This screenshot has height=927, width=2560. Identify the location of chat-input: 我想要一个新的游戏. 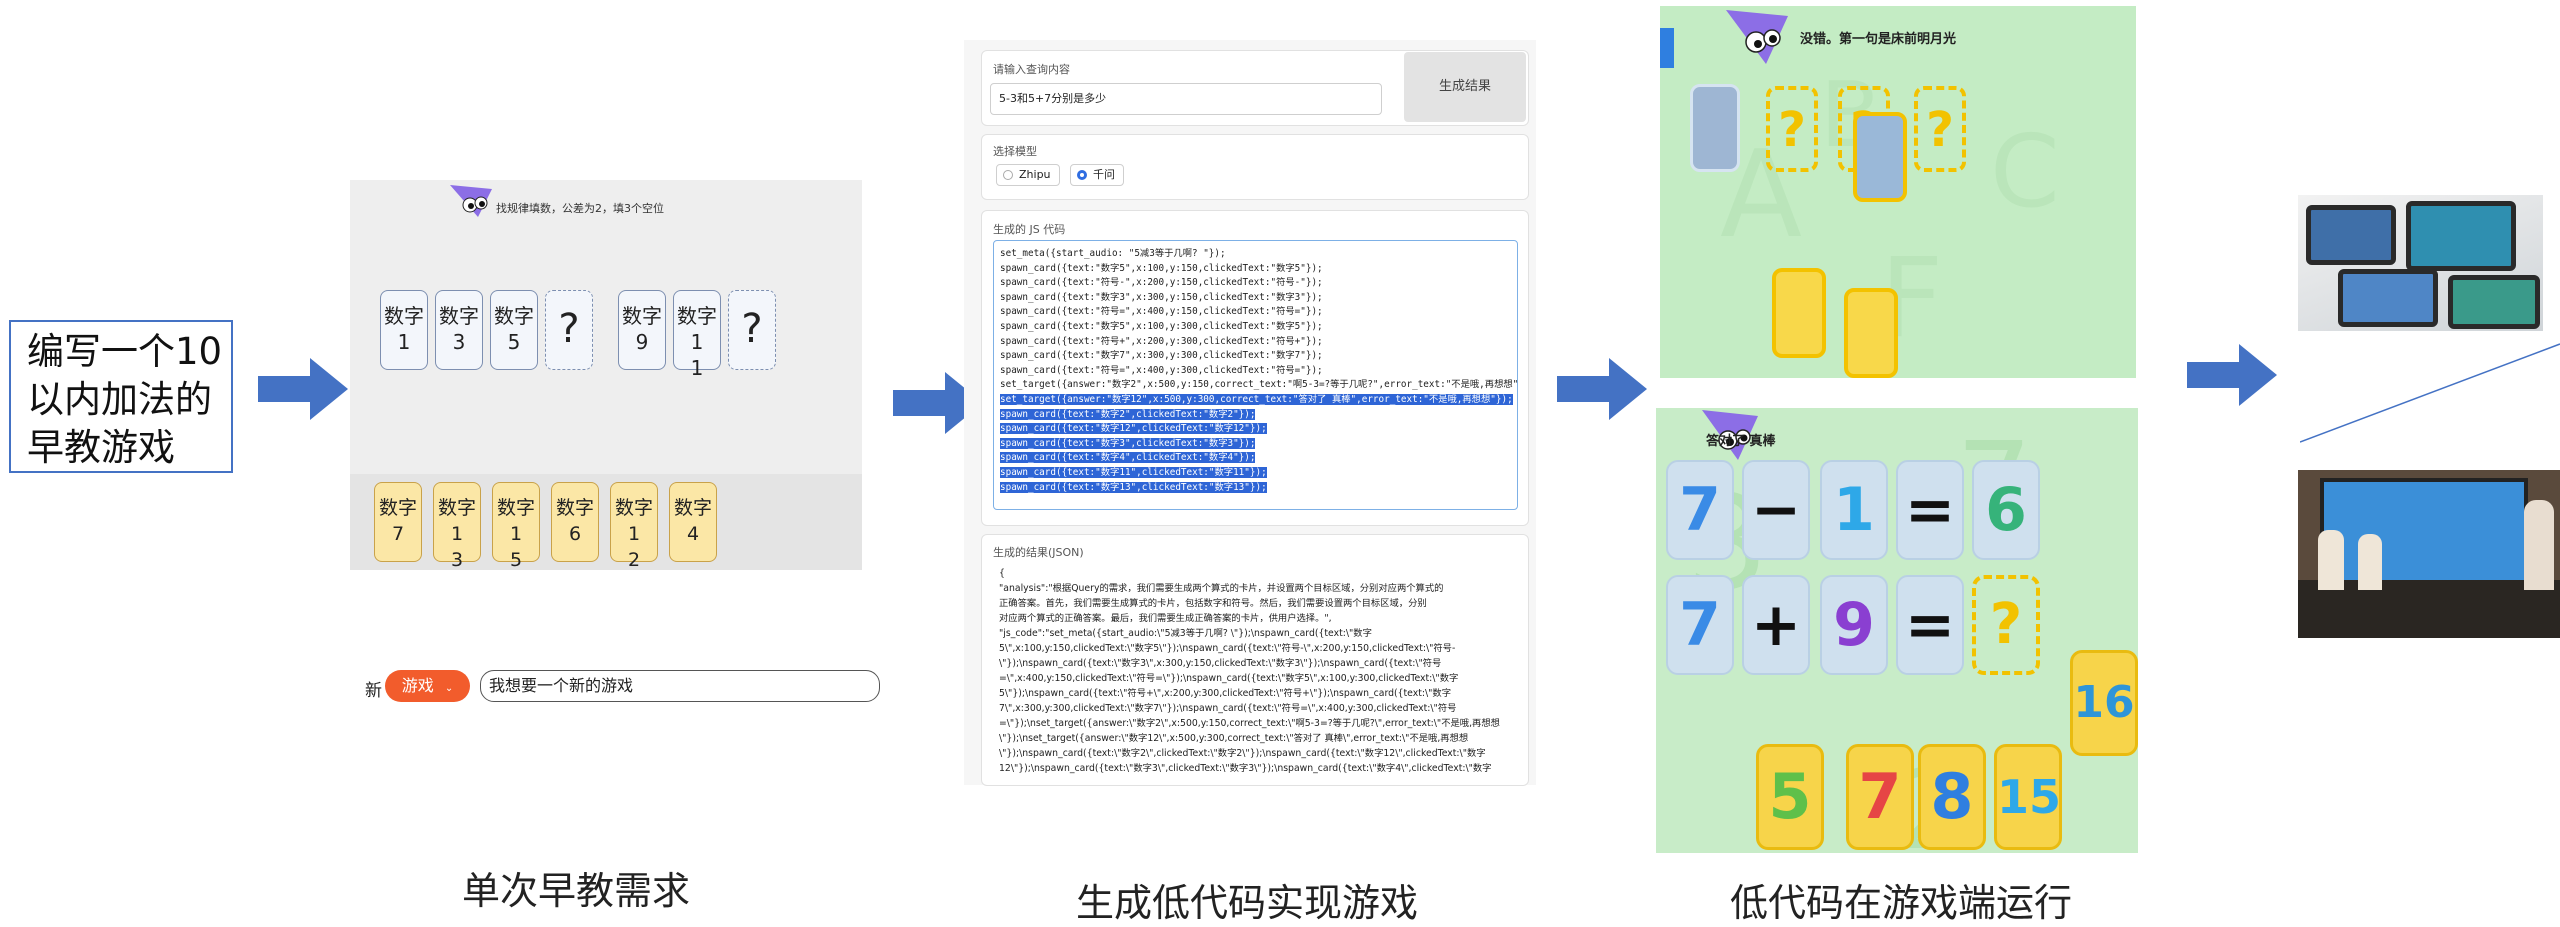
(680, 686).